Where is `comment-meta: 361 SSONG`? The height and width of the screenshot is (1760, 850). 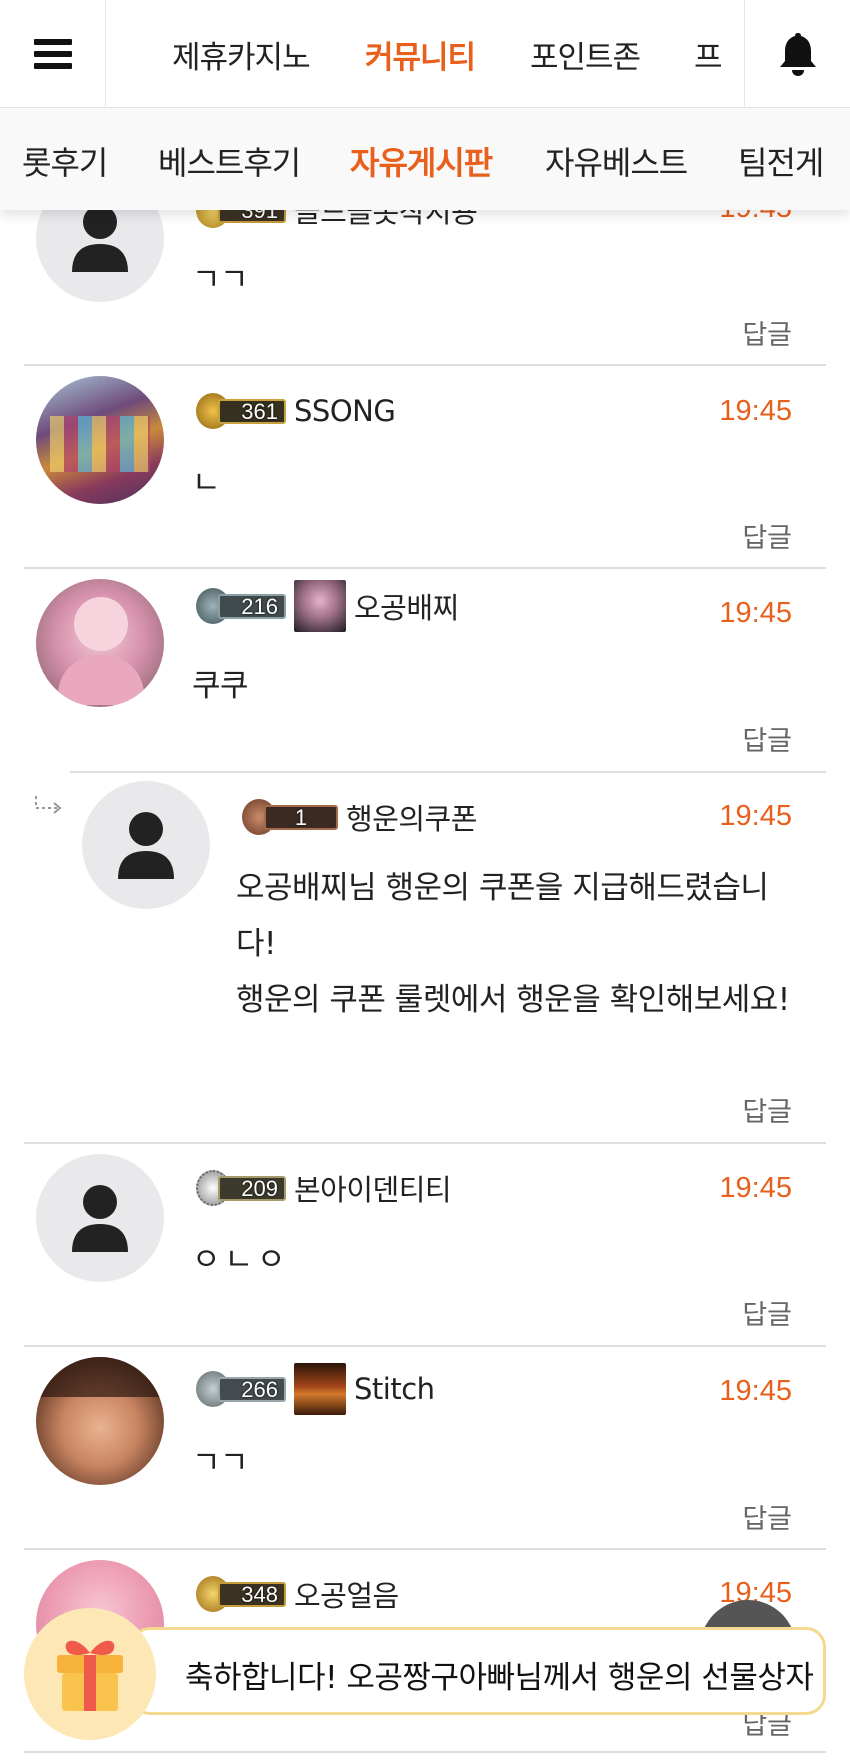
comment-meta: 361 SSONG is located at coordinates (296, 411).